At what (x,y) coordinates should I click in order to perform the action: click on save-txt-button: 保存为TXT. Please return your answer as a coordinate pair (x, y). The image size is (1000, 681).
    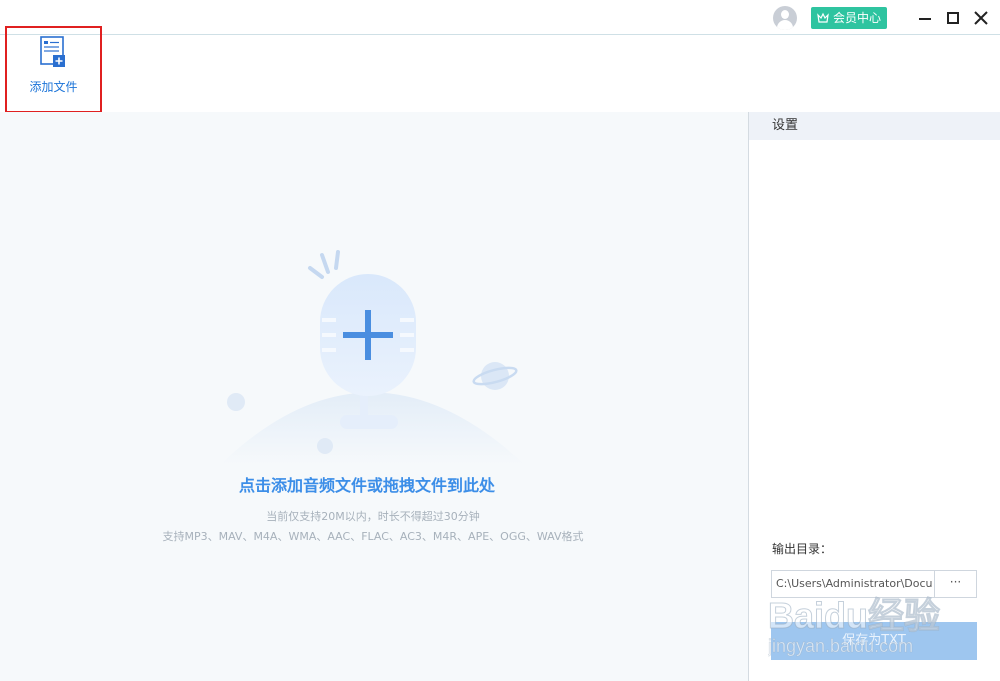
    Looking at the image, I should click on (874, 641).